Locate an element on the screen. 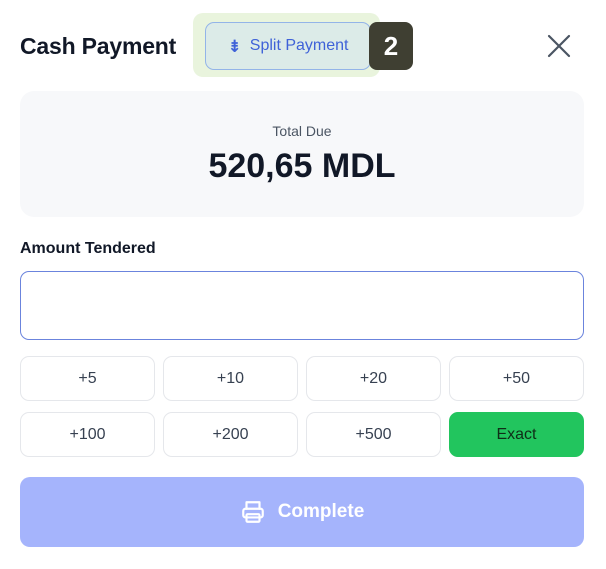 This screenshot has width=606, height=569. exact-amount-button: Exact is located at coordinates (516, 434).